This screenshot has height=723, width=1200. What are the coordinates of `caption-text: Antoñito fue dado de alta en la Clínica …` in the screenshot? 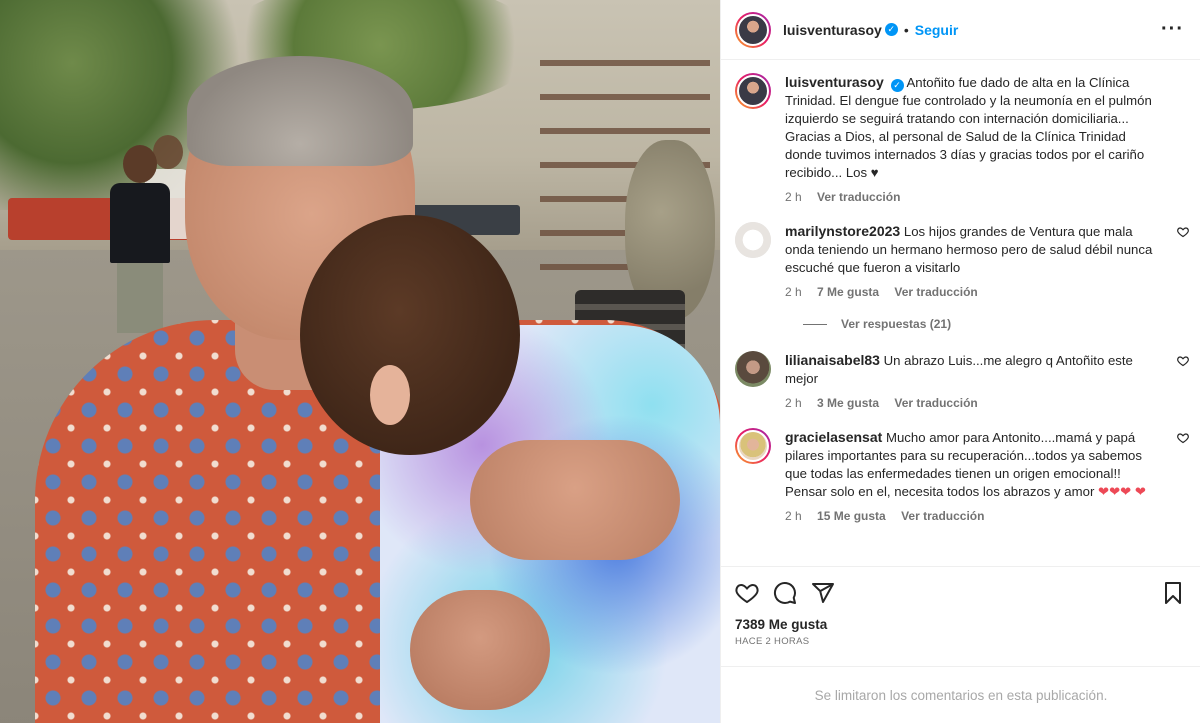 It's located at (968, 127).